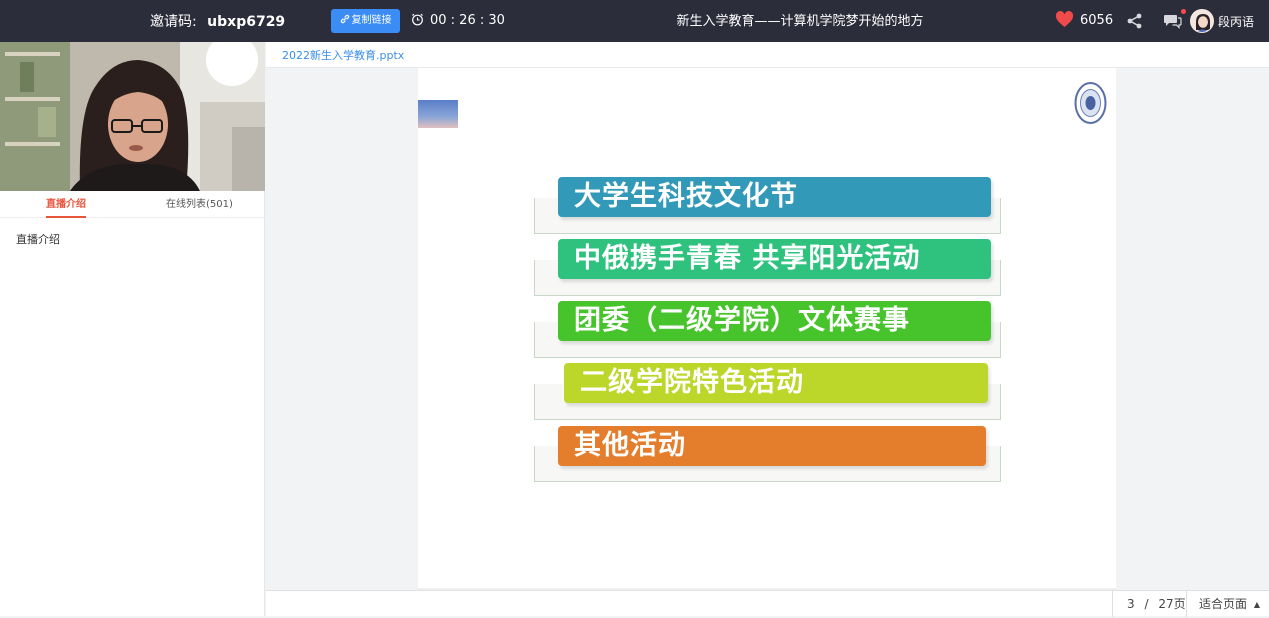 Image resolution: width=1269 pixels, height=618 pixels. Describe the element at coordinates (371, 20) in the screenshot. I see `copy-link-label: 复制链接` at that location.